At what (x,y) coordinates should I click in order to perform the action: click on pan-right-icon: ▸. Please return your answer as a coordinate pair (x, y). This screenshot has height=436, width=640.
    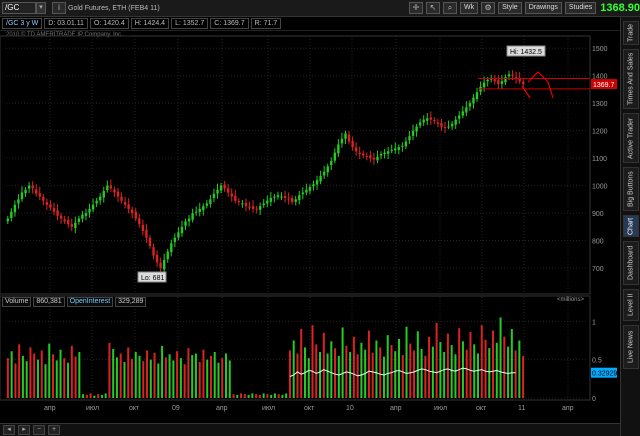
    Looking at the image, I should click on (24, 430).